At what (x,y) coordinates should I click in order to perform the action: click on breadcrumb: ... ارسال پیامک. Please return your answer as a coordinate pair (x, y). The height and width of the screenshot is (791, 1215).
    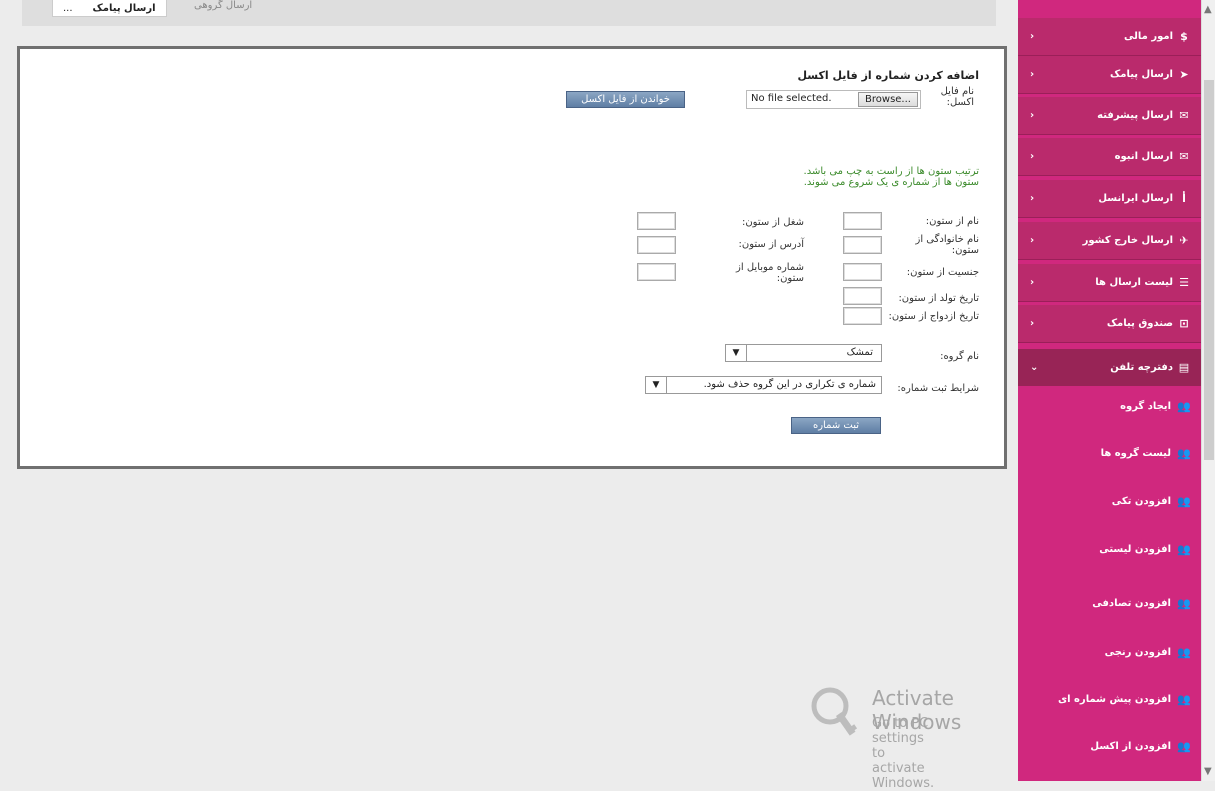
    Looking at the image, I should click on (109, 8).